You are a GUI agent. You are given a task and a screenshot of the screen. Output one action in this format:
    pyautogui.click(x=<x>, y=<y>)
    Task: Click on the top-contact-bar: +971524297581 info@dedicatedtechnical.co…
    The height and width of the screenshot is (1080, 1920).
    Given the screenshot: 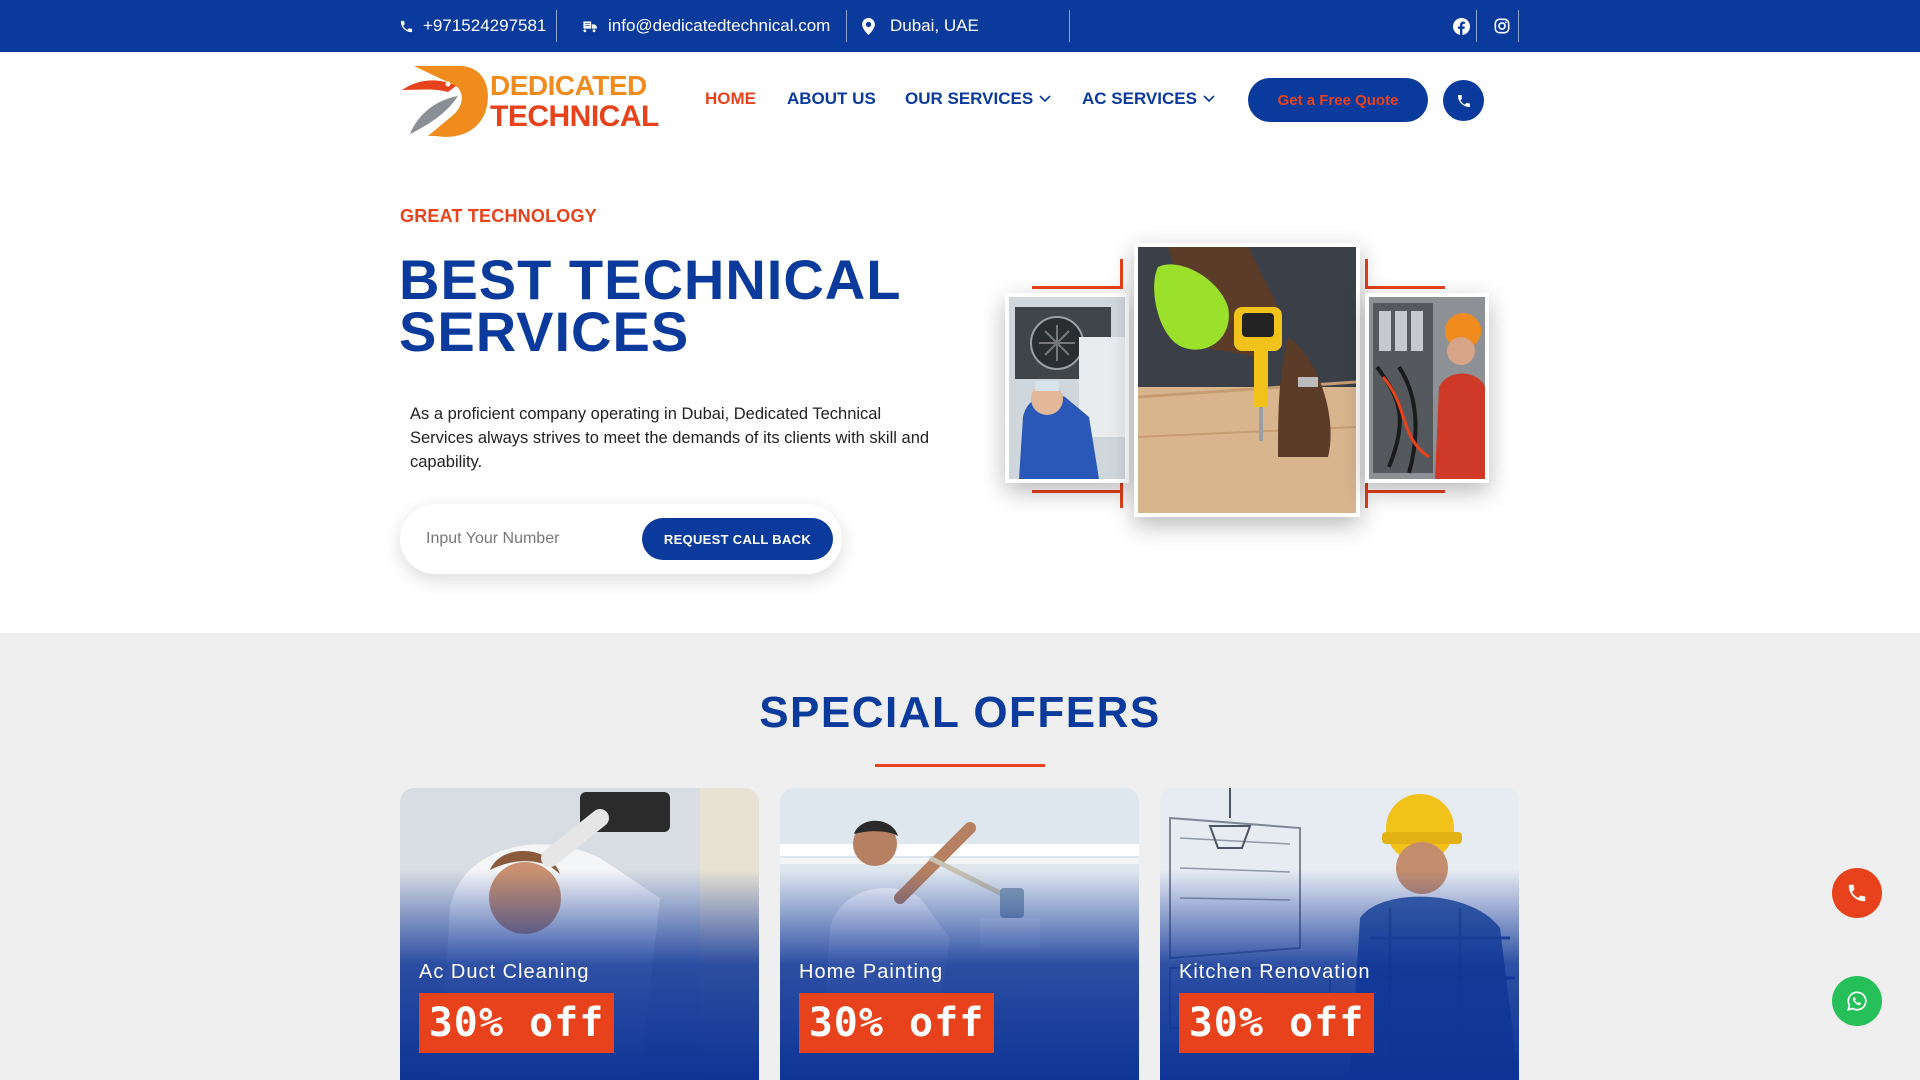 What is the action you would take?
    pyautogui.click(x=960, y=26)
    